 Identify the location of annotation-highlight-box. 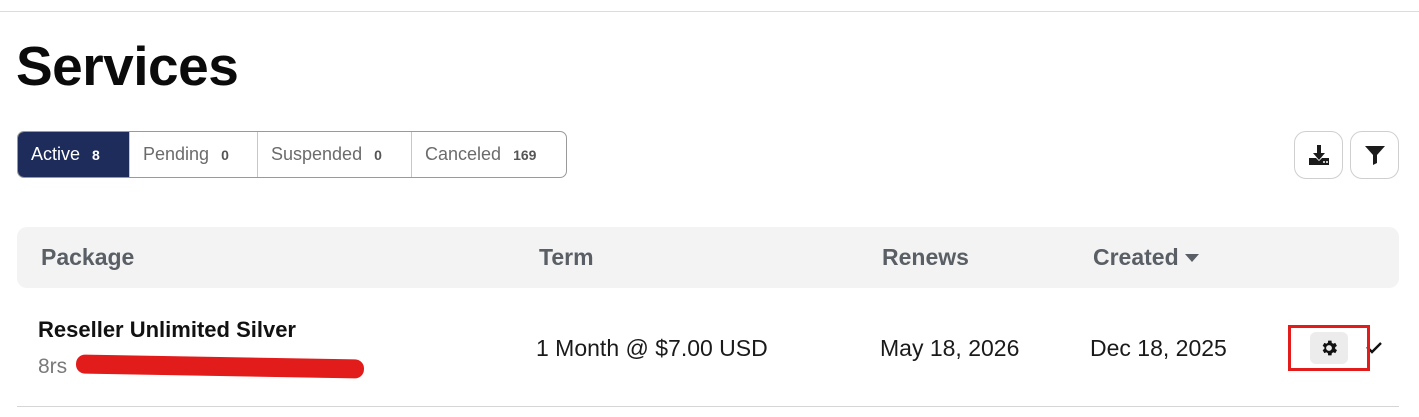
(1329, 348).